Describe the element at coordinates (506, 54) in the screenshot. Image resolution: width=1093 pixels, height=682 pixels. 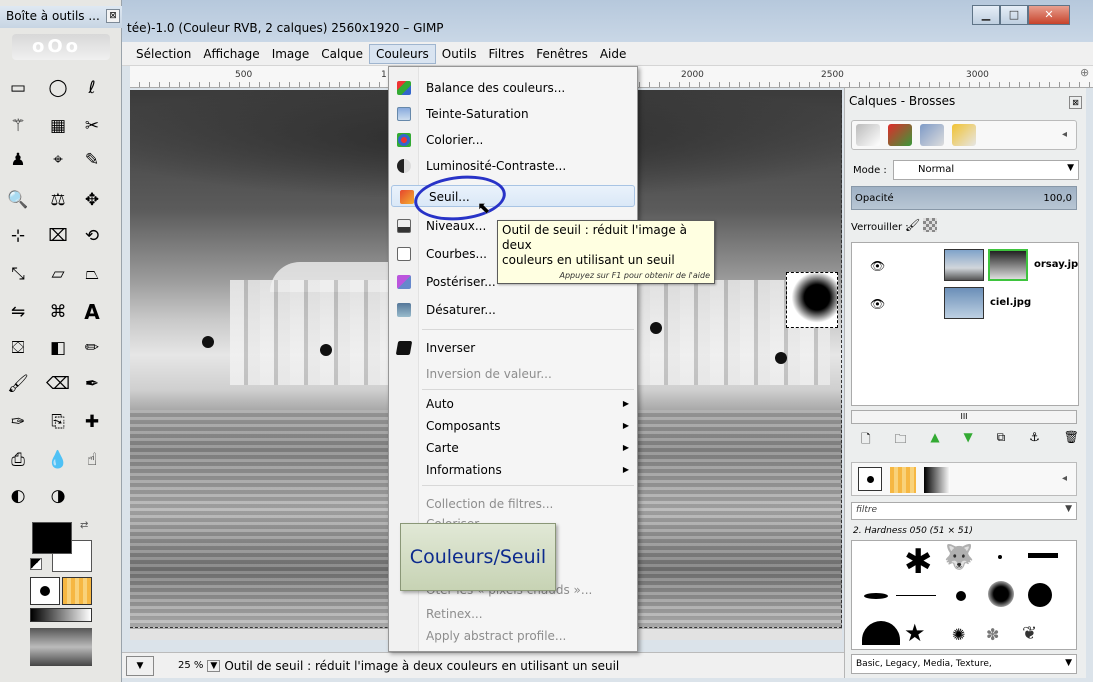
I see `menu-filtres: Filtres` at that location.